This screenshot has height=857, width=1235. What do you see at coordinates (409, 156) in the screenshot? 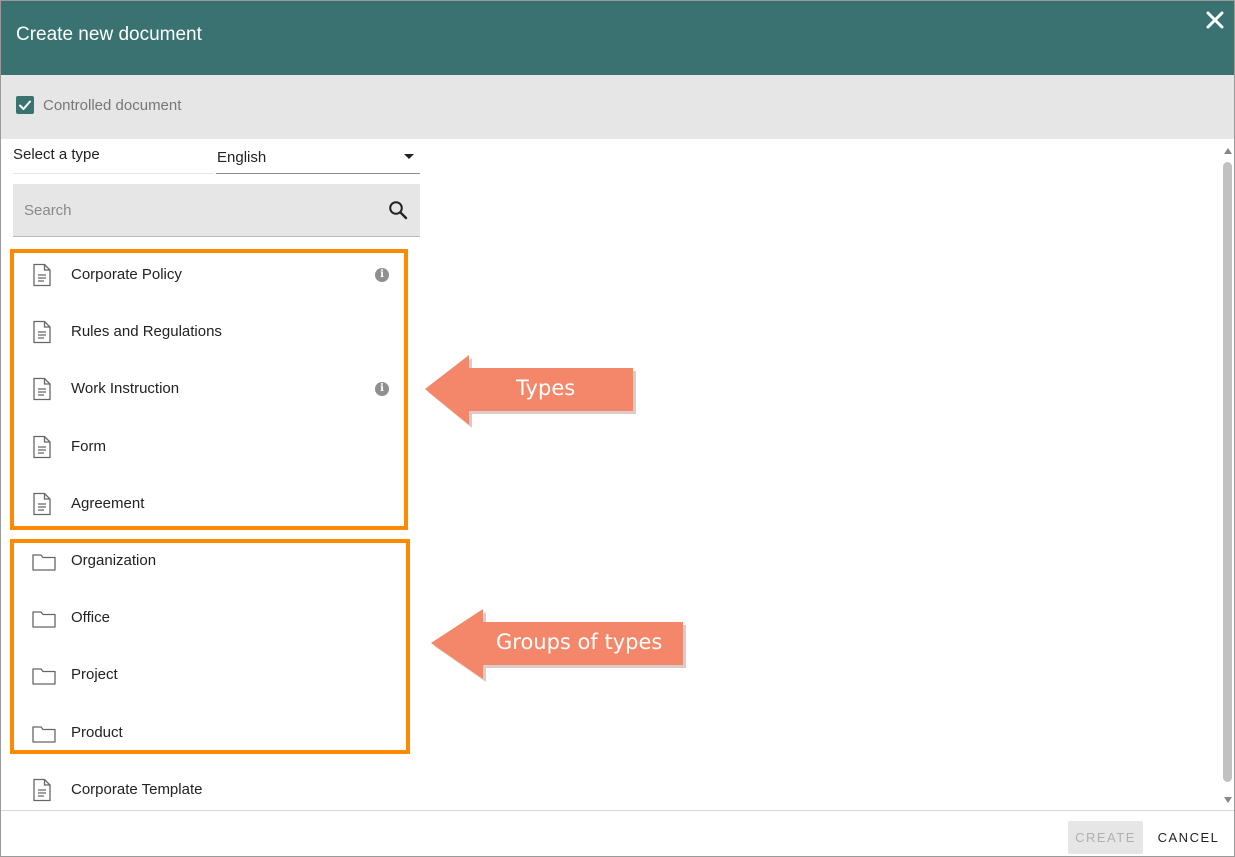
I see `caret-down-icon` at bounding box center [409, 156].